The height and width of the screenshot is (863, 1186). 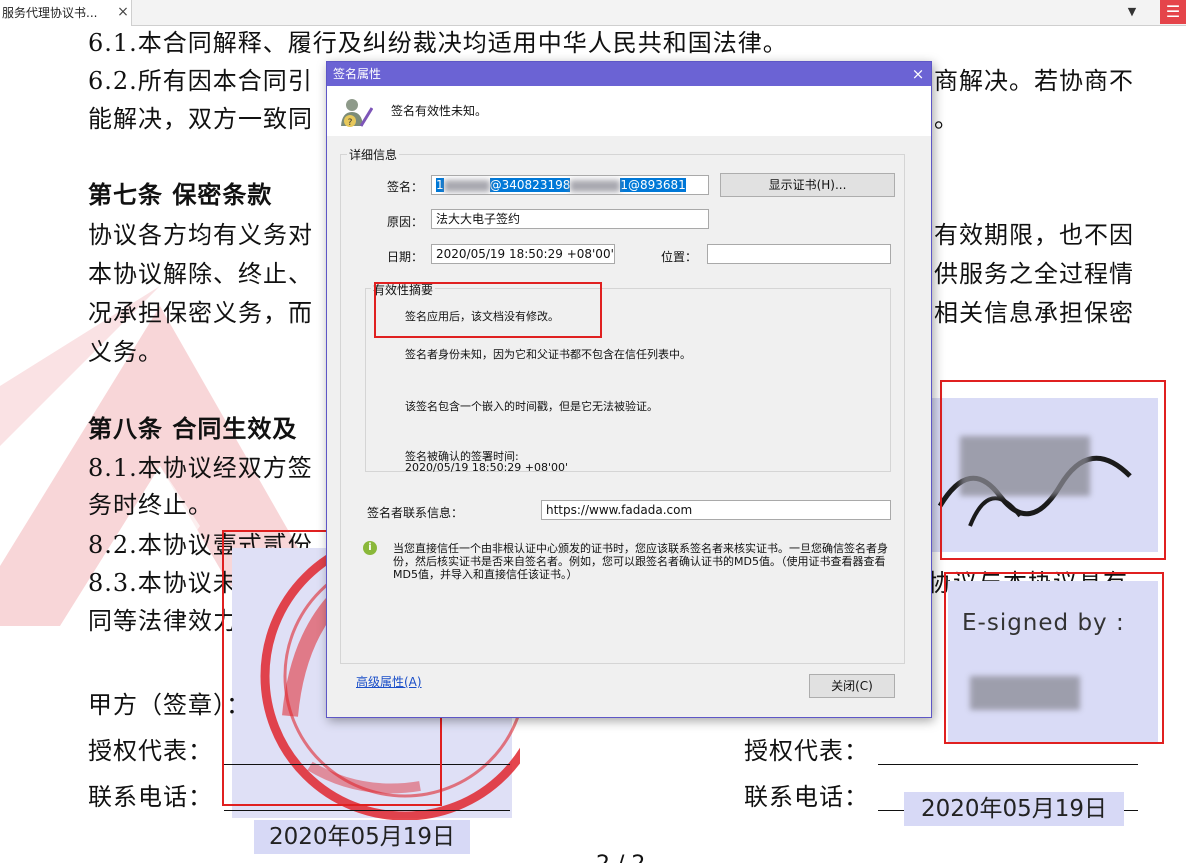 What do you see at coordinates (1173, 12) in the screenshot?
I see `menu-icon: ☰` at bounding box center [1173, 12].